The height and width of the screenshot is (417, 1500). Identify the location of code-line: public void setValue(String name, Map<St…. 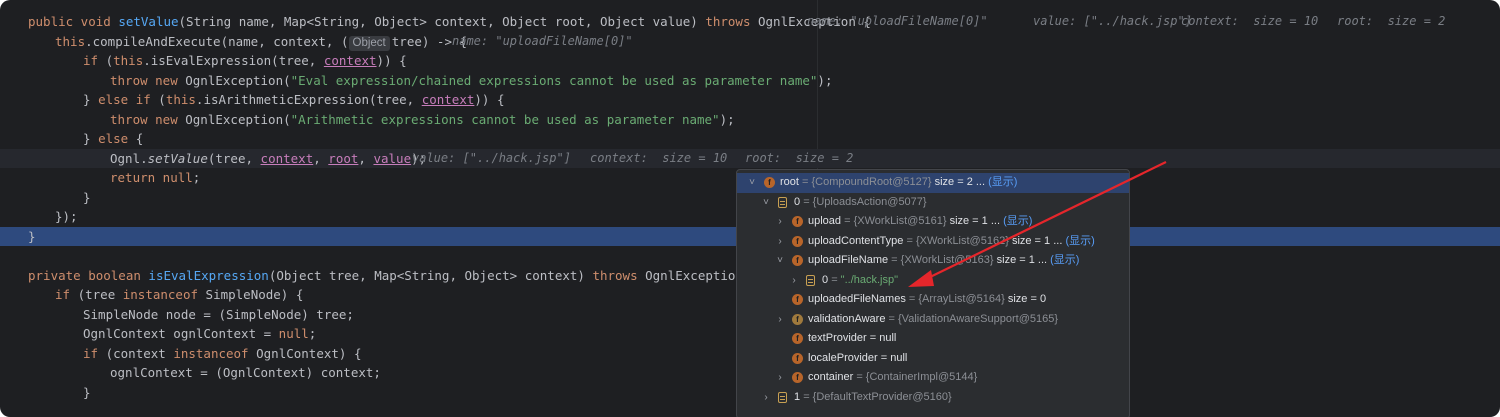
(750, 22).